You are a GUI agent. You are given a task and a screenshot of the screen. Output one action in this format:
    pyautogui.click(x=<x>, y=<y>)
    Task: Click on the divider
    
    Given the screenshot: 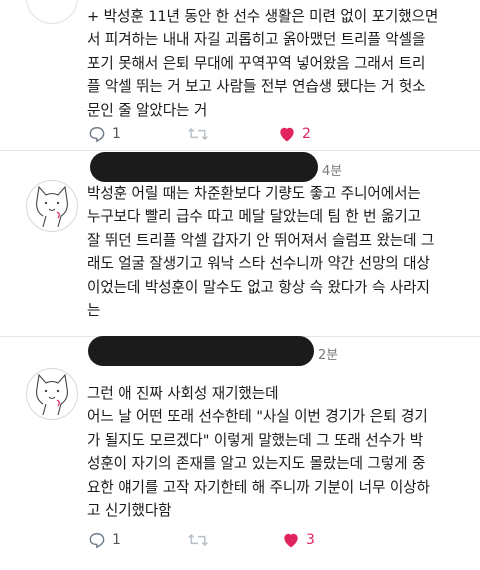 What is the action you would take?
    pyautogui.click(x=240, y=150)
    